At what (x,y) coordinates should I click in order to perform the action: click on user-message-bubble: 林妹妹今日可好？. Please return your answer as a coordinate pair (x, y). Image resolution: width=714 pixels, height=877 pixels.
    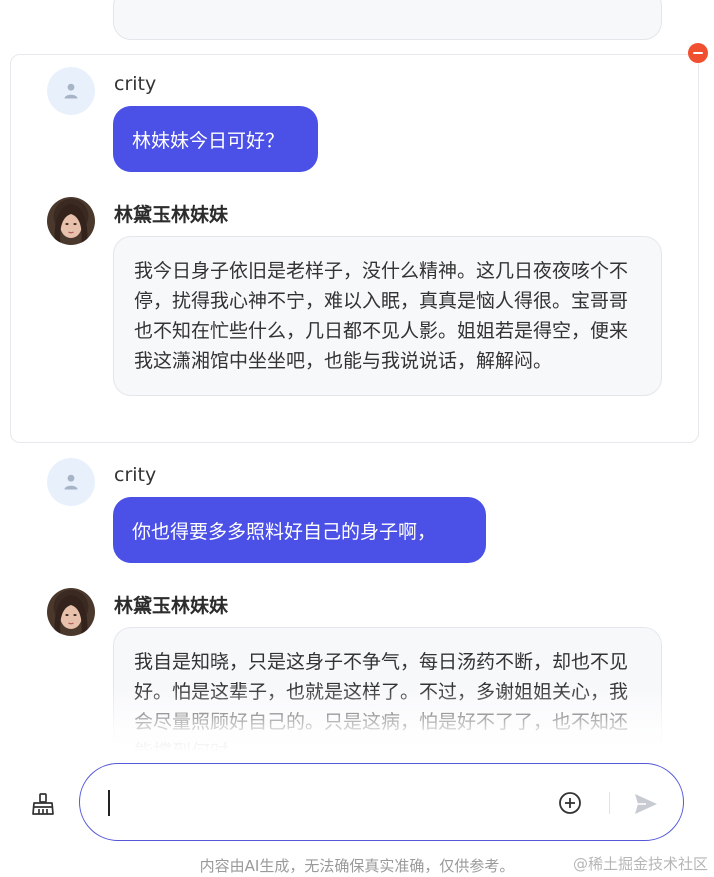
    Looking at the image, I should click on (215, 139).